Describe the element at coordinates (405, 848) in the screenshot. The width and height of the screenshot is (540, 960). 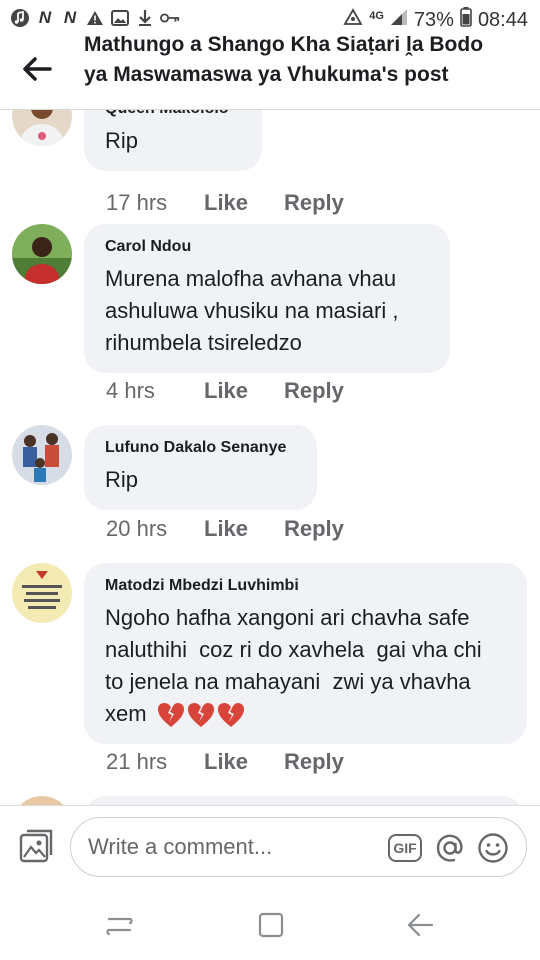
I see `gif-button: GIF` at that location.